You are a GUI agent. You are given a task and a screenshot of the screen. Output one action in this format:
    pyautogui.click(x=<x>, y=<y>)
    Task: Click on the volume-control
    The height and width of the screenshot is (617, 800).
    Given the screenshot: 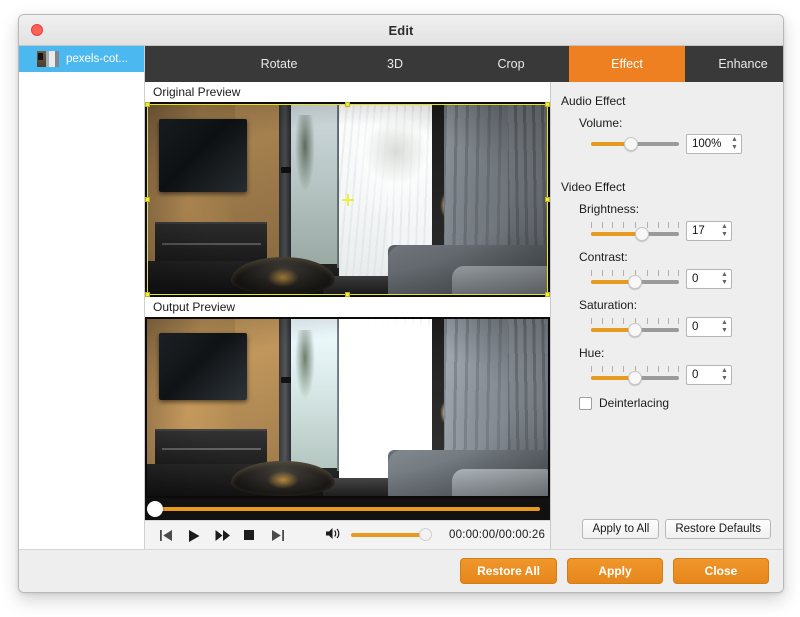 What is the action you would take?
    pyautogui.click(x=378, y=535)
    